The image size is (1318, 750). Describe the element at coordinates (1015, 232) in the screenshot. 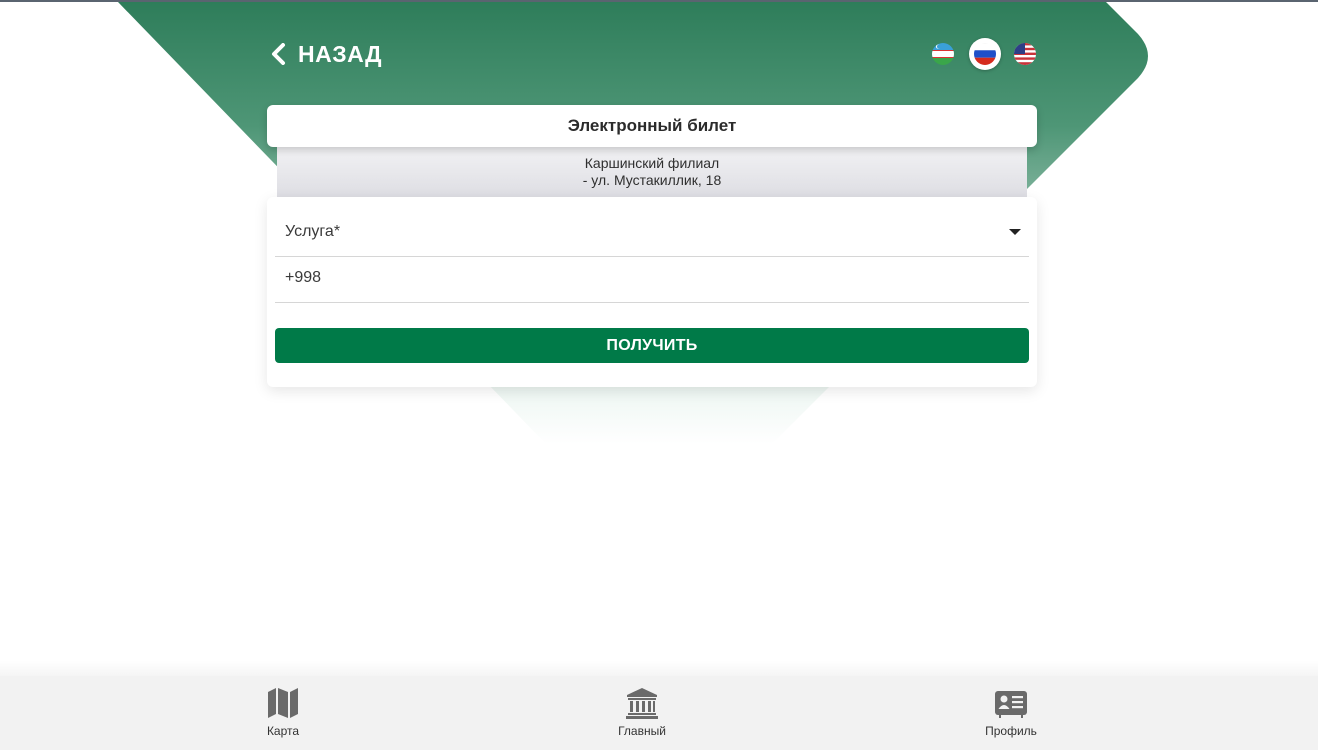

I see `caret-down-icon` at that location.